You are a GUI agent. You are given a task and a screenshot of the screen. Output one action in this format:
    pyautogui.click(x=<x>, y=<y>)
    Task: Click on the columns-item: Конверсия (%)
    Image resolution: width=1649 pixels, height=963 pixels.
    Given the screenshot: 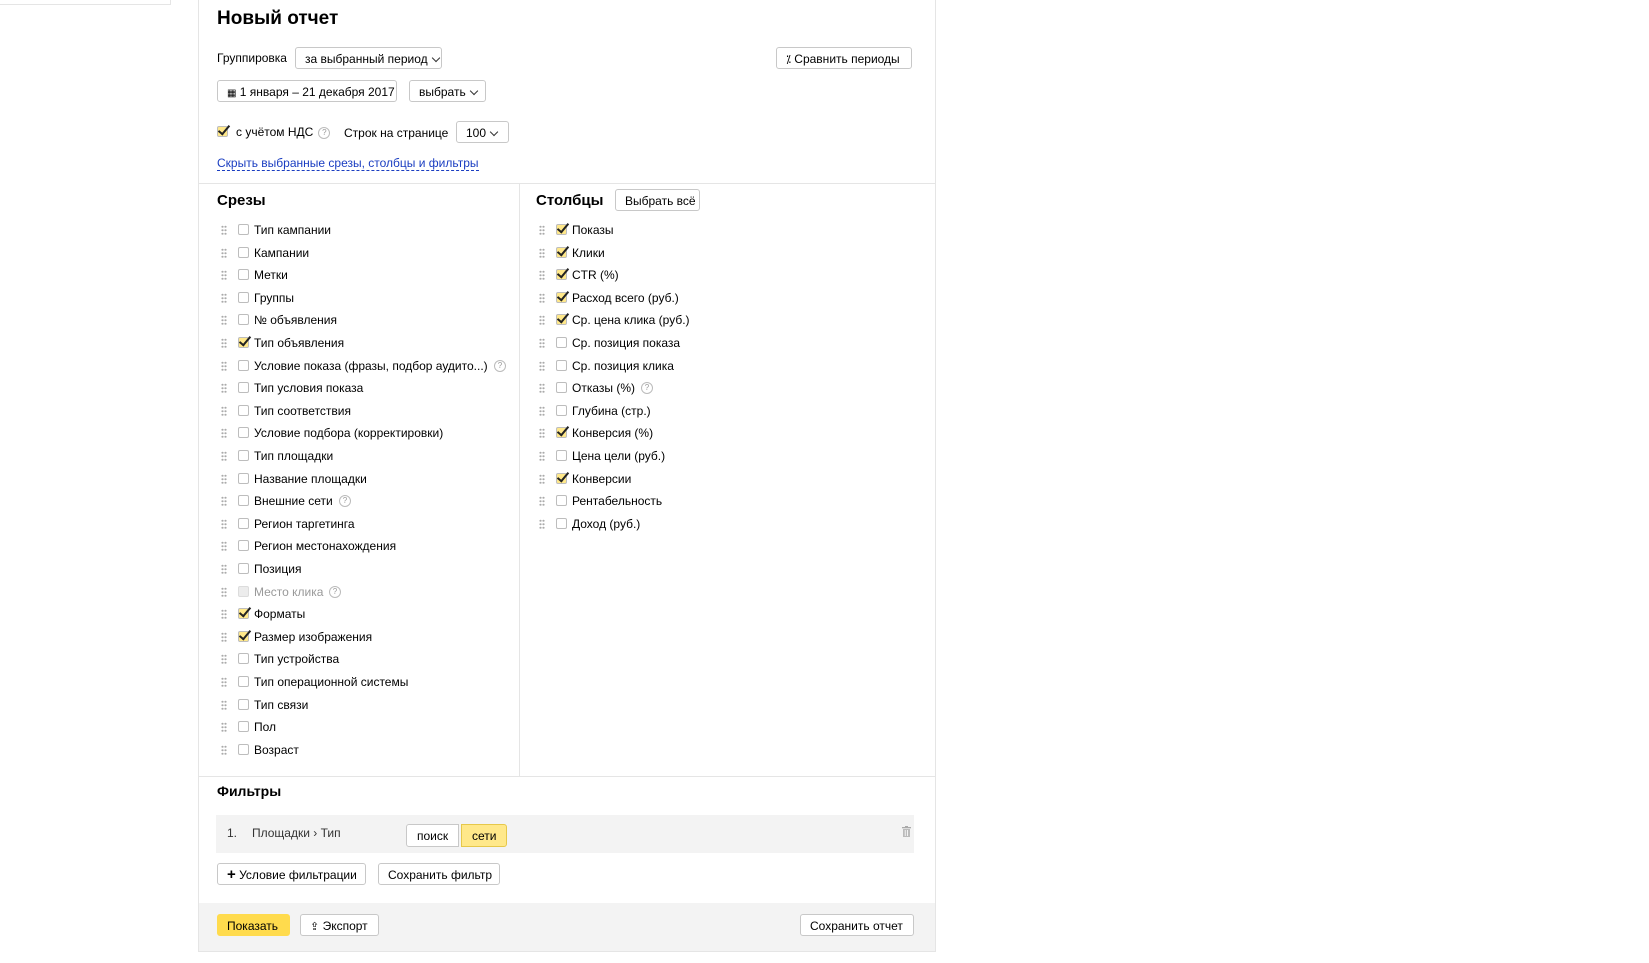 What is the action you would take?
    pyautogui.click(x=679, y=433)
    